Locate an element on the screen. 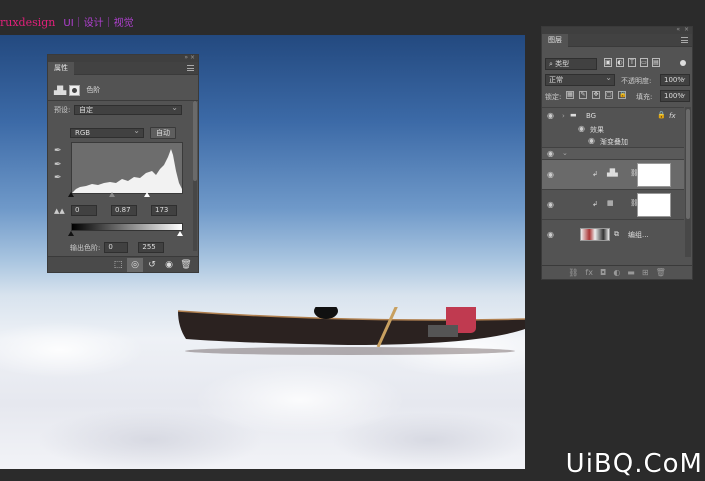 This screenshot has height=481, width=705. eyedropper-white-icon: ✒ is located at coordinates (58, 178).